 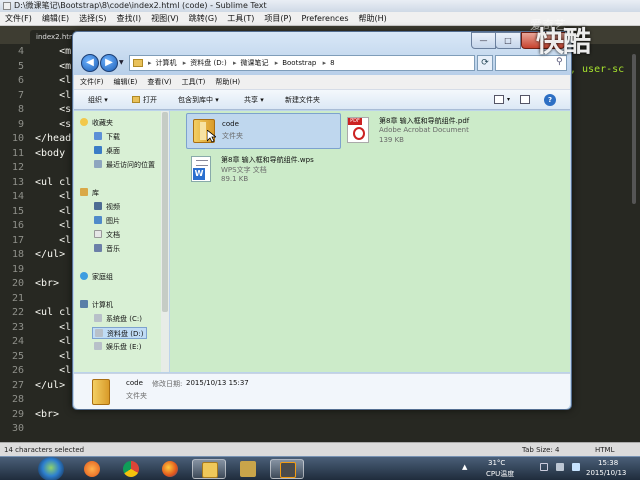 What do you see at coordinates (604, 450) in the screenshot?
I see `status-syntax: HTML` at bounding box center [604, 450].